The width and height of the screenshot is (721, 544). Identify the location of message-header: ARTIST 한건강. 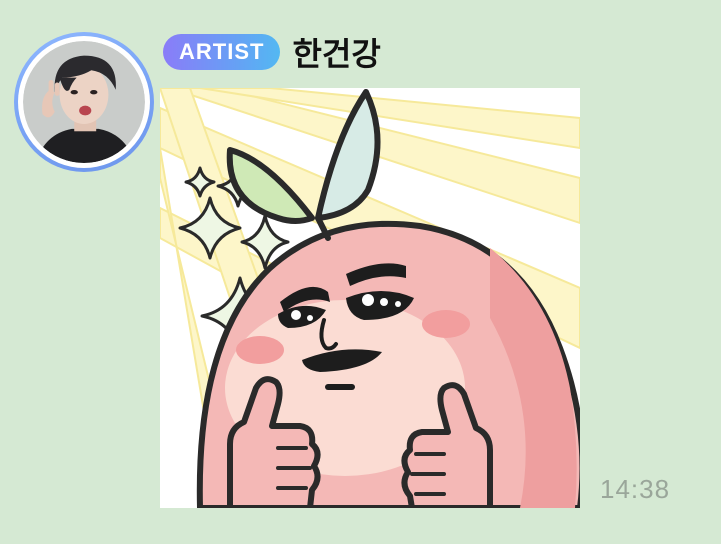
(272, 52).